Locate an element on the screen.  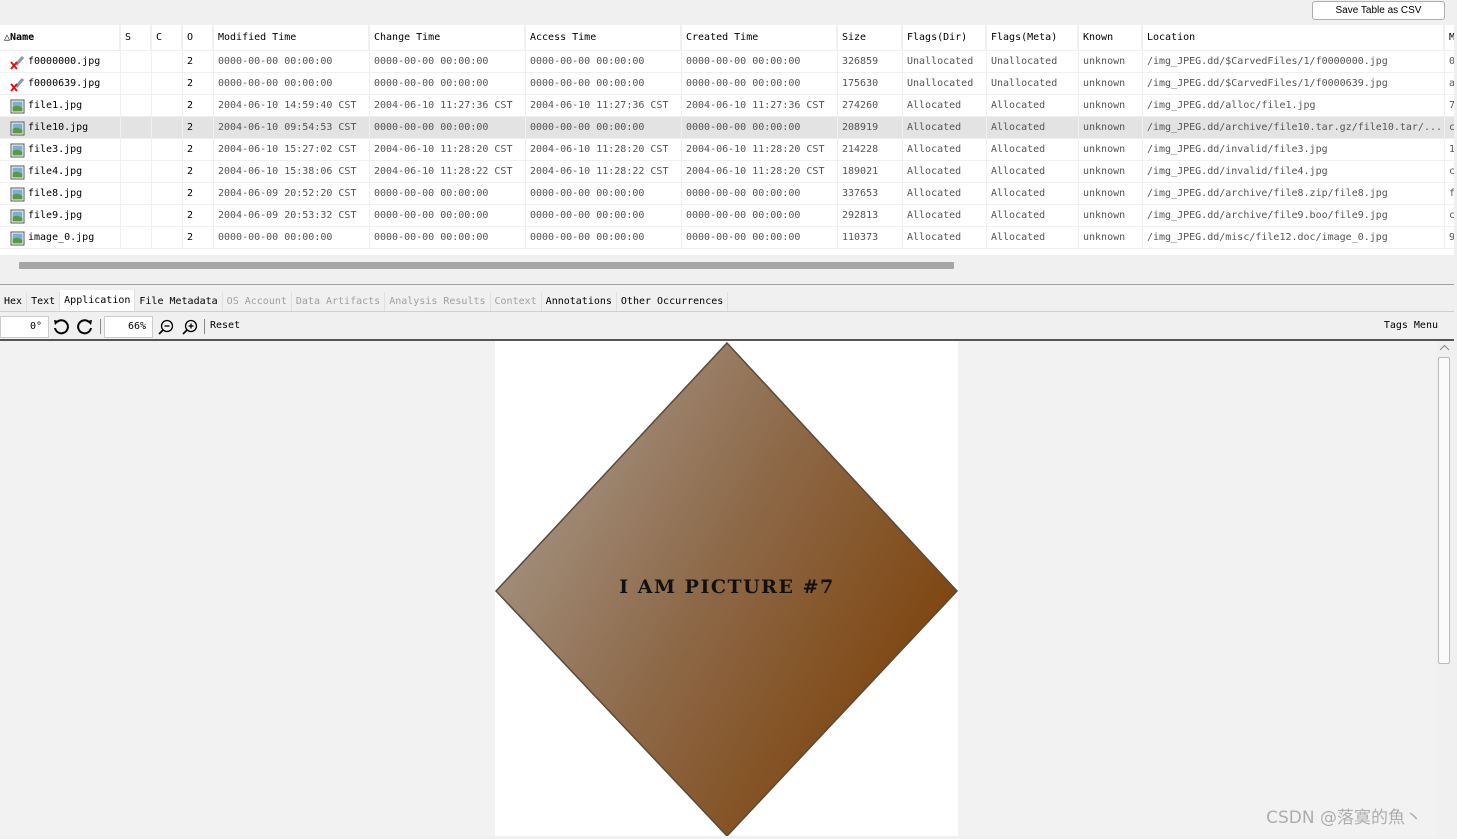
column-header-name: △Name is located at coordinates (60, 38).